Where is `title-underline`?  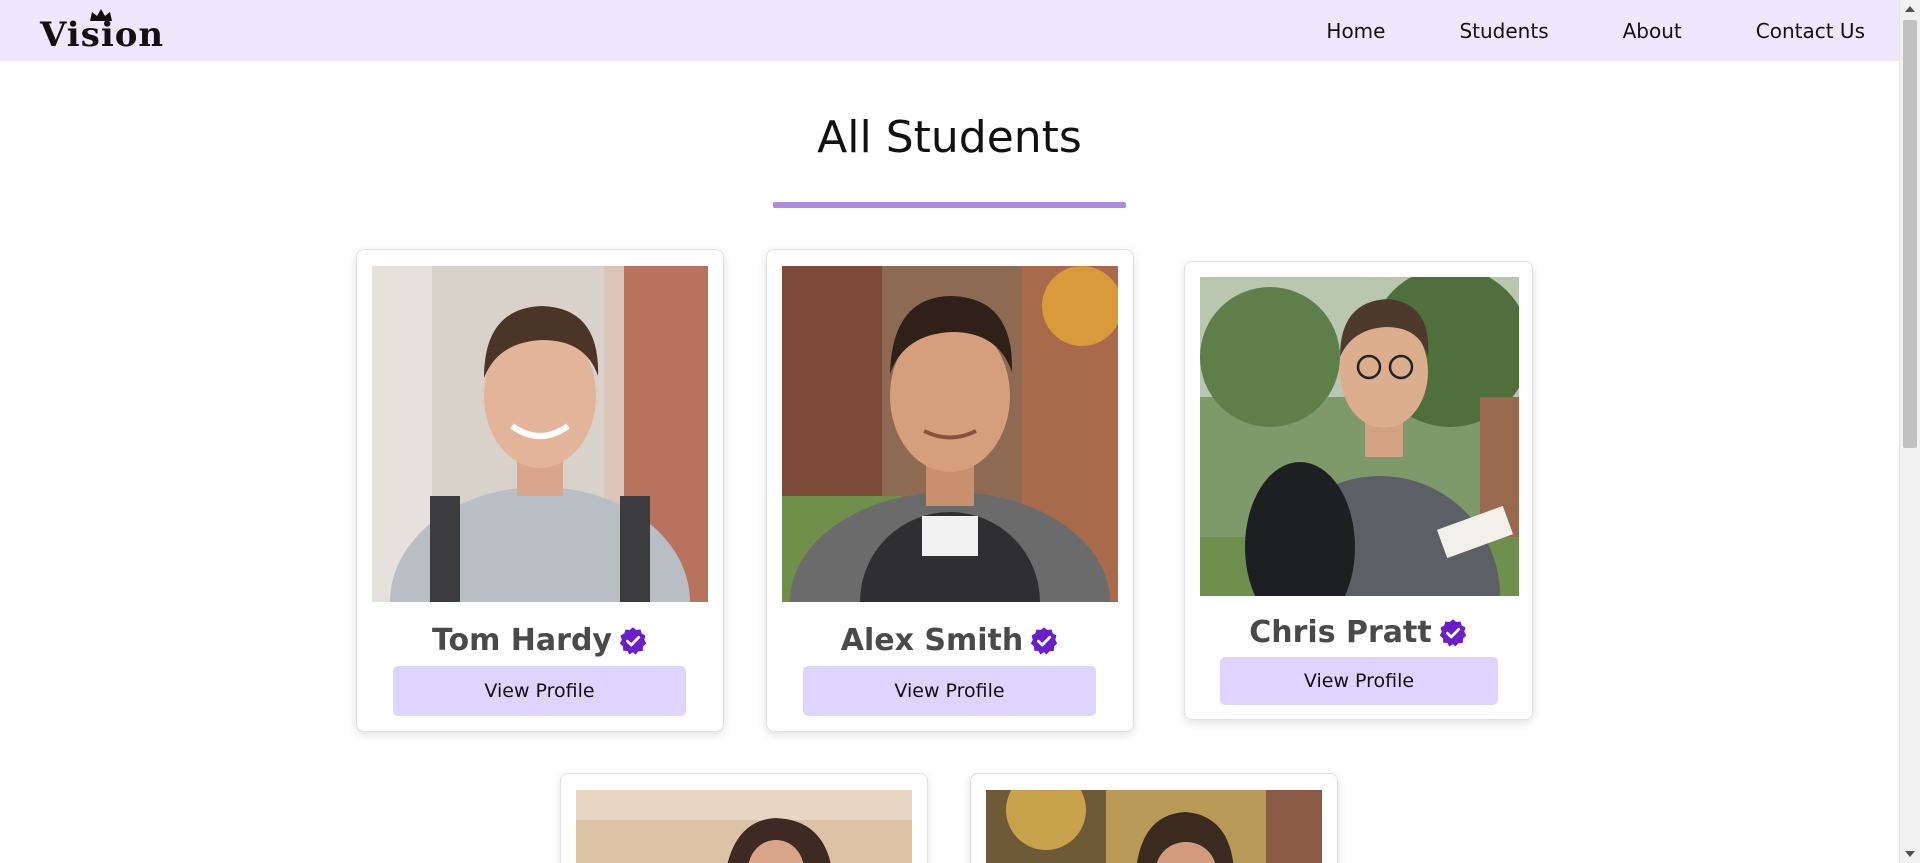 title-underline is located at coordinates (949, 205).